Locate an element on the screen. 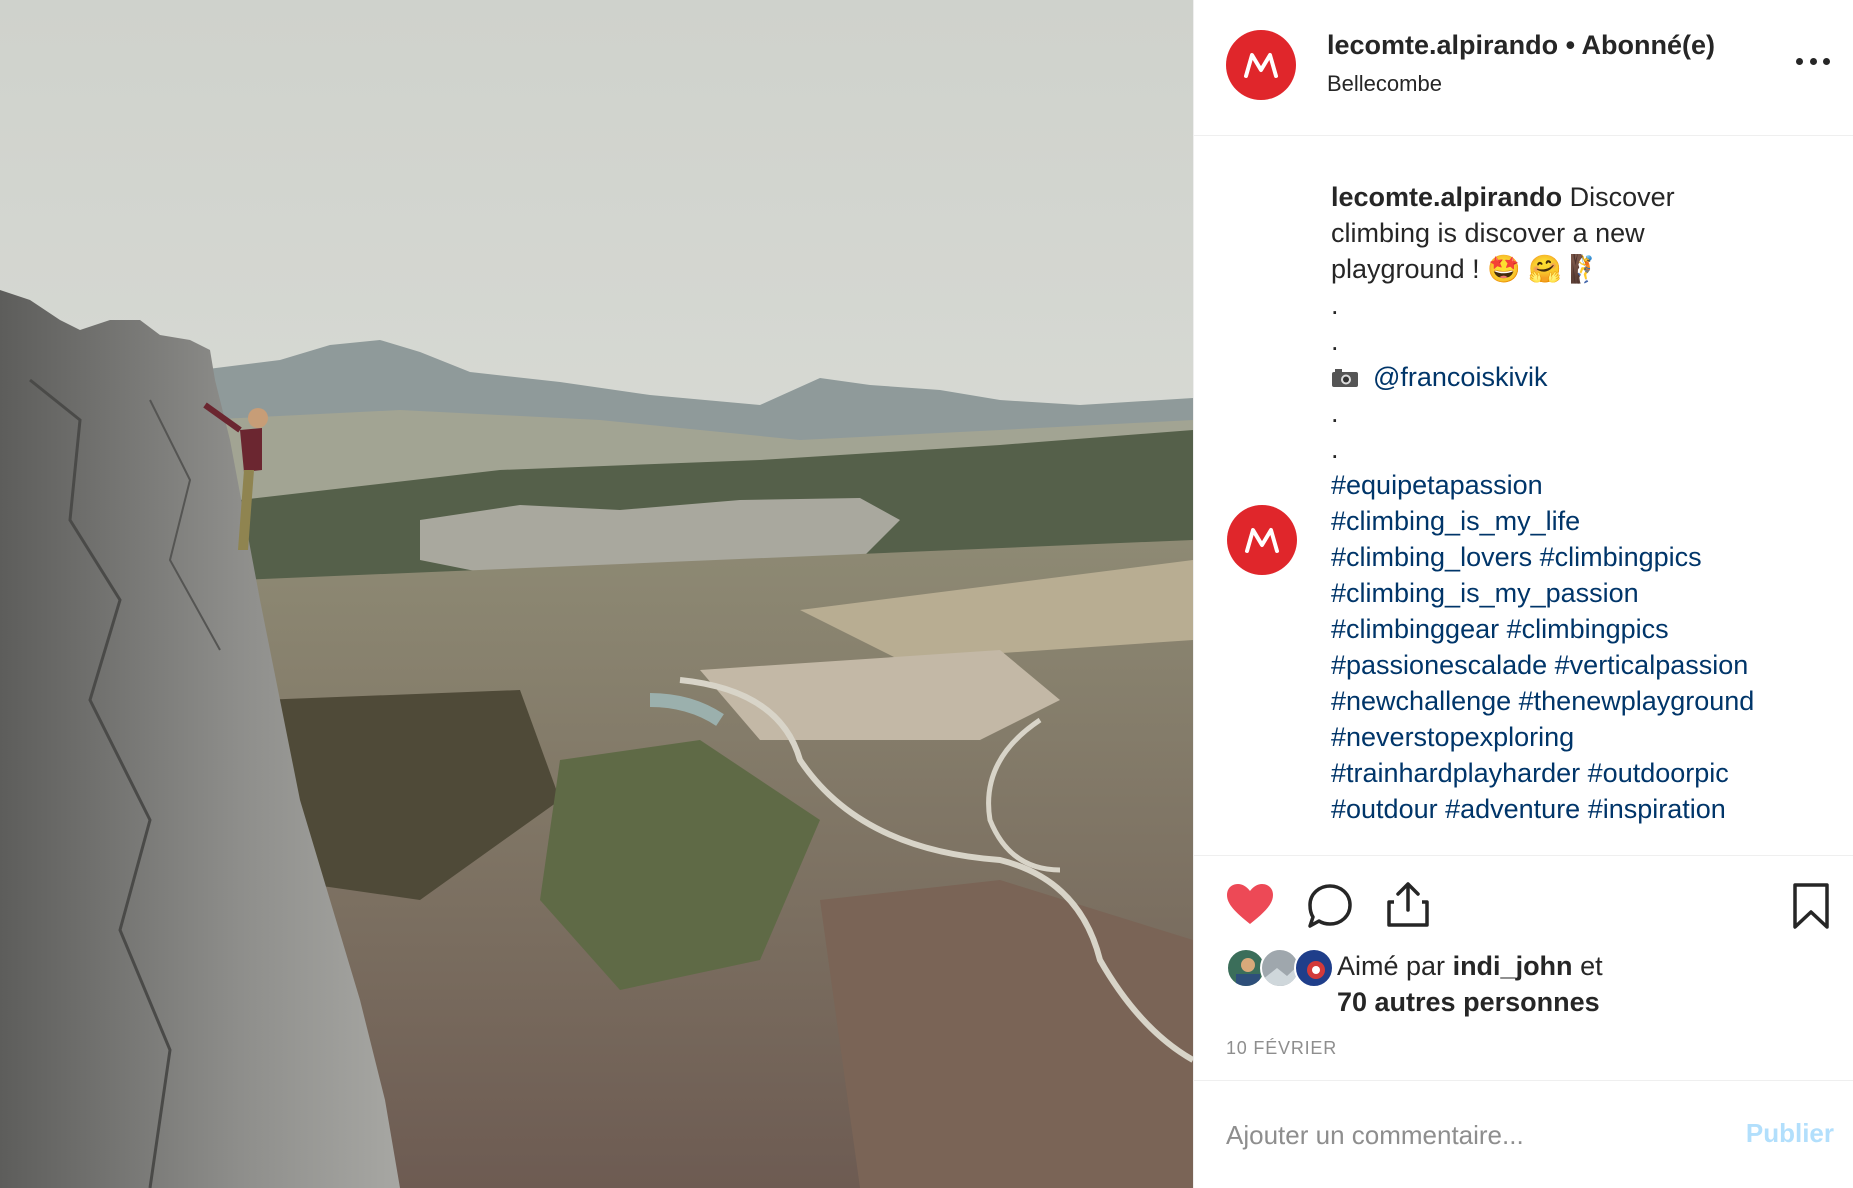 The width and height of the screenshot is (1853, 1188). caption-username: lecomte.alpirando is located at coordinates (1446, 197).